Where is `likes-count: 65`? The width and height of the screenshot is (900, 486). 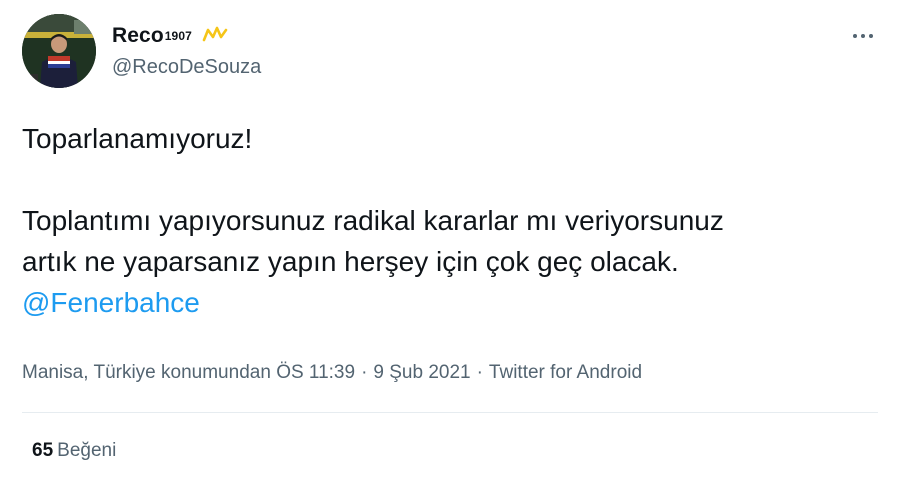
likes-count: 65 is located at coordinates (43, 450).